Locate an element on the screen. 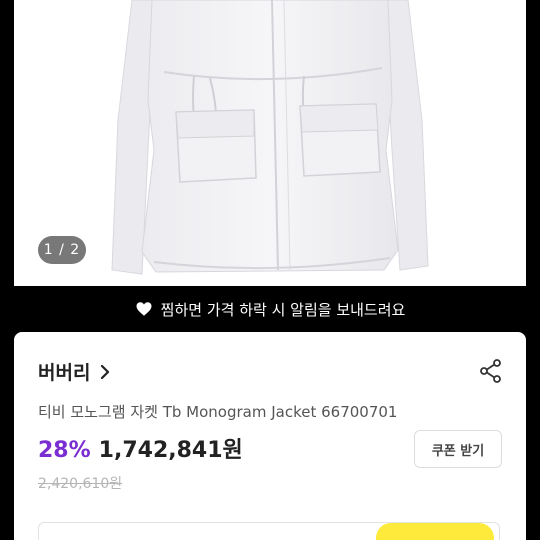 The width and height of the screenshot is (540, 540). share-icon is located at coordinates (491, 371).